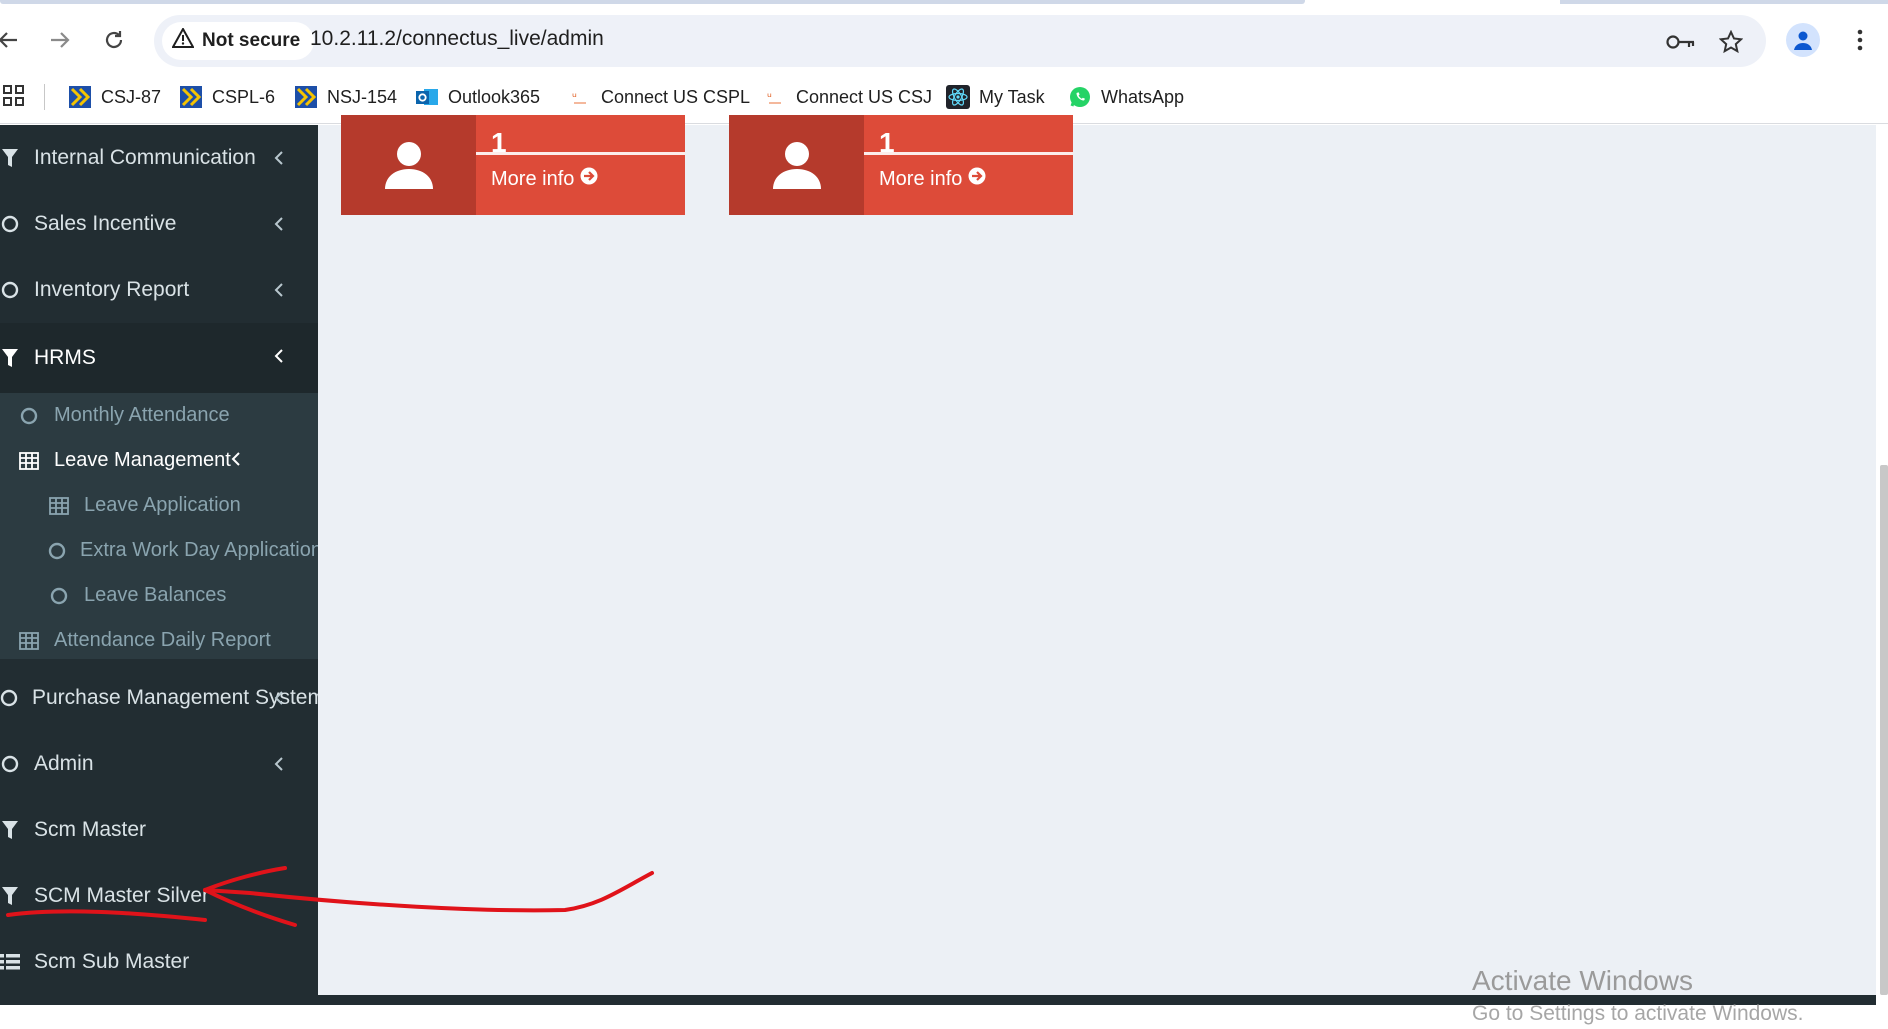 This screenshot has height=1029, width=1888. Describe the element at coordinates (159, 460) in the screenshot. I see `sidebar-item-leave-management: Leave Management` at that location.